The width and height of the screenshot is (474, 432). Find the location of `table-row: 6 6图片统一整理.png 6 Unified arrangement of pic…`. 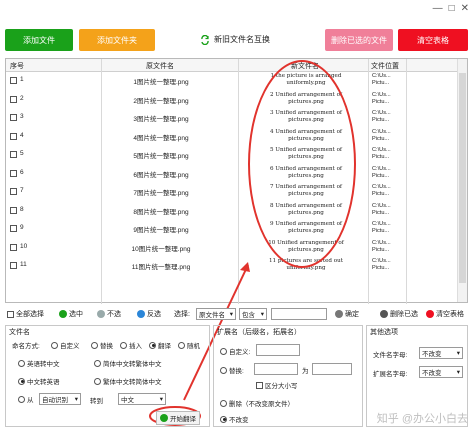

table-row: 6 6图片统一整理.png 6 Unified arrangement of pic… is located at coordinates (236, 175).